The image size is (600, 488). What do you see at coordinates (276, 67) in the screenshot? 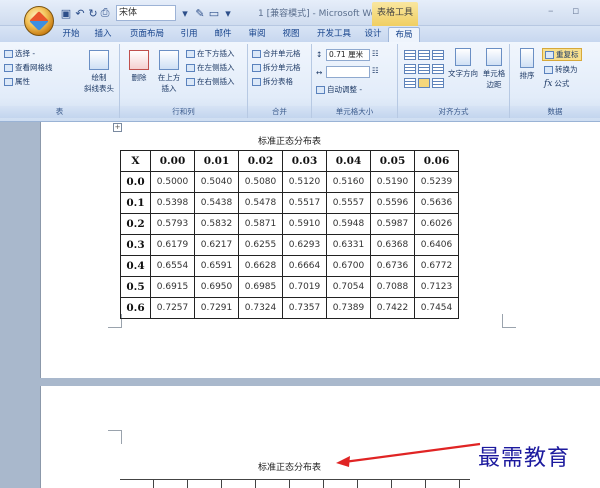
I see `split-cells-button: 拆分单元格` at bounding box center [276, 67].